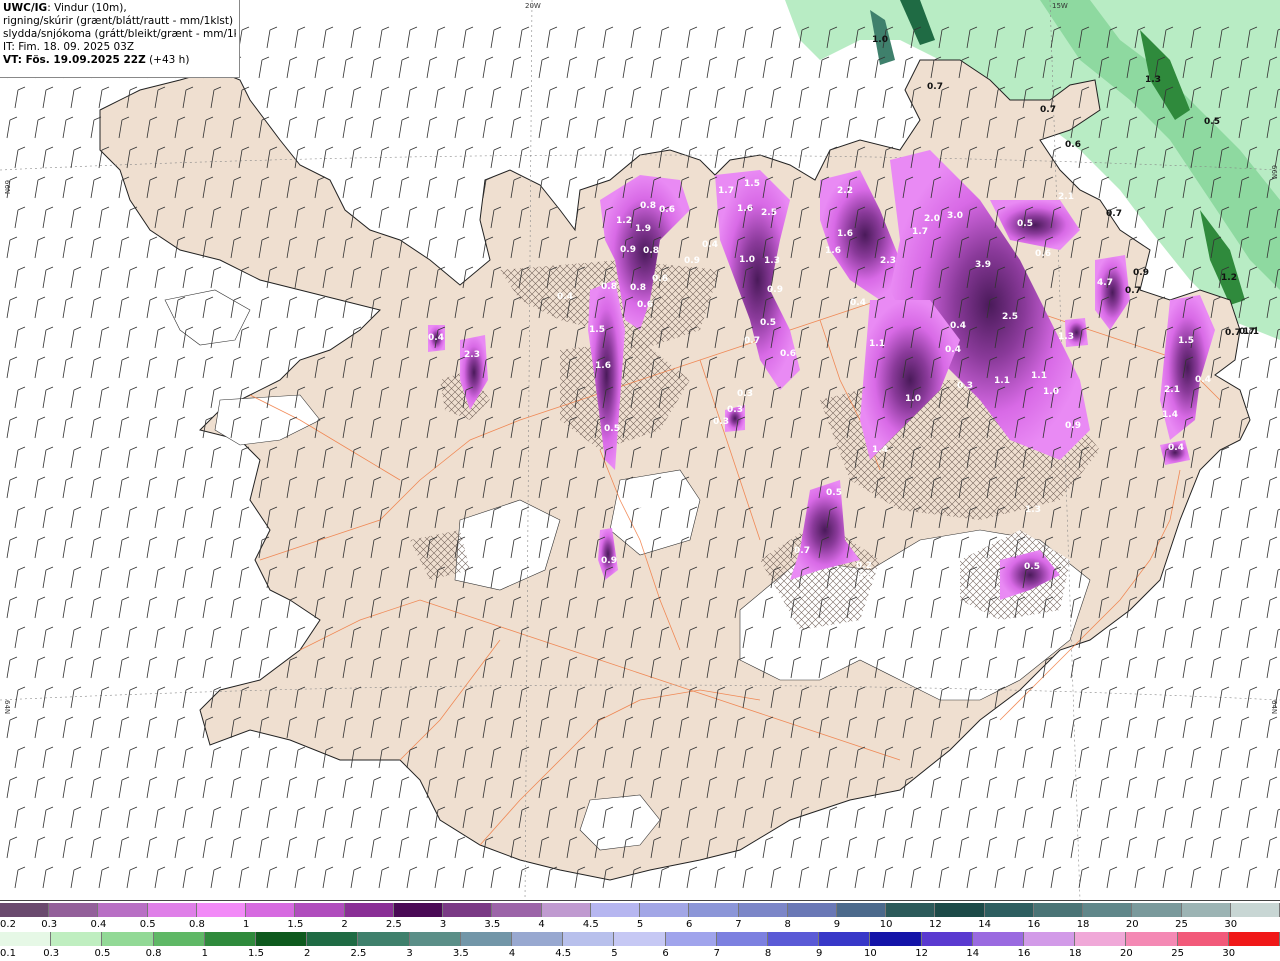 This screenshot has width=1280, height=961. I want to click on info-title-line: UWC/IG: Vindur (10m),, so click(119, 8).